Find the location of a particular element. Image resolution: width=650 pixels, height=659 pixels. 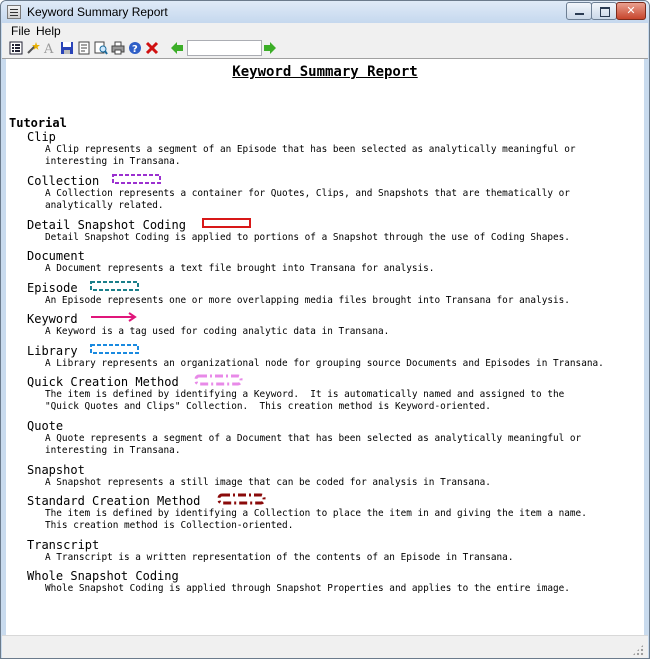

keyword-name: Quick Creation Method is located at coordinates (103, 382).